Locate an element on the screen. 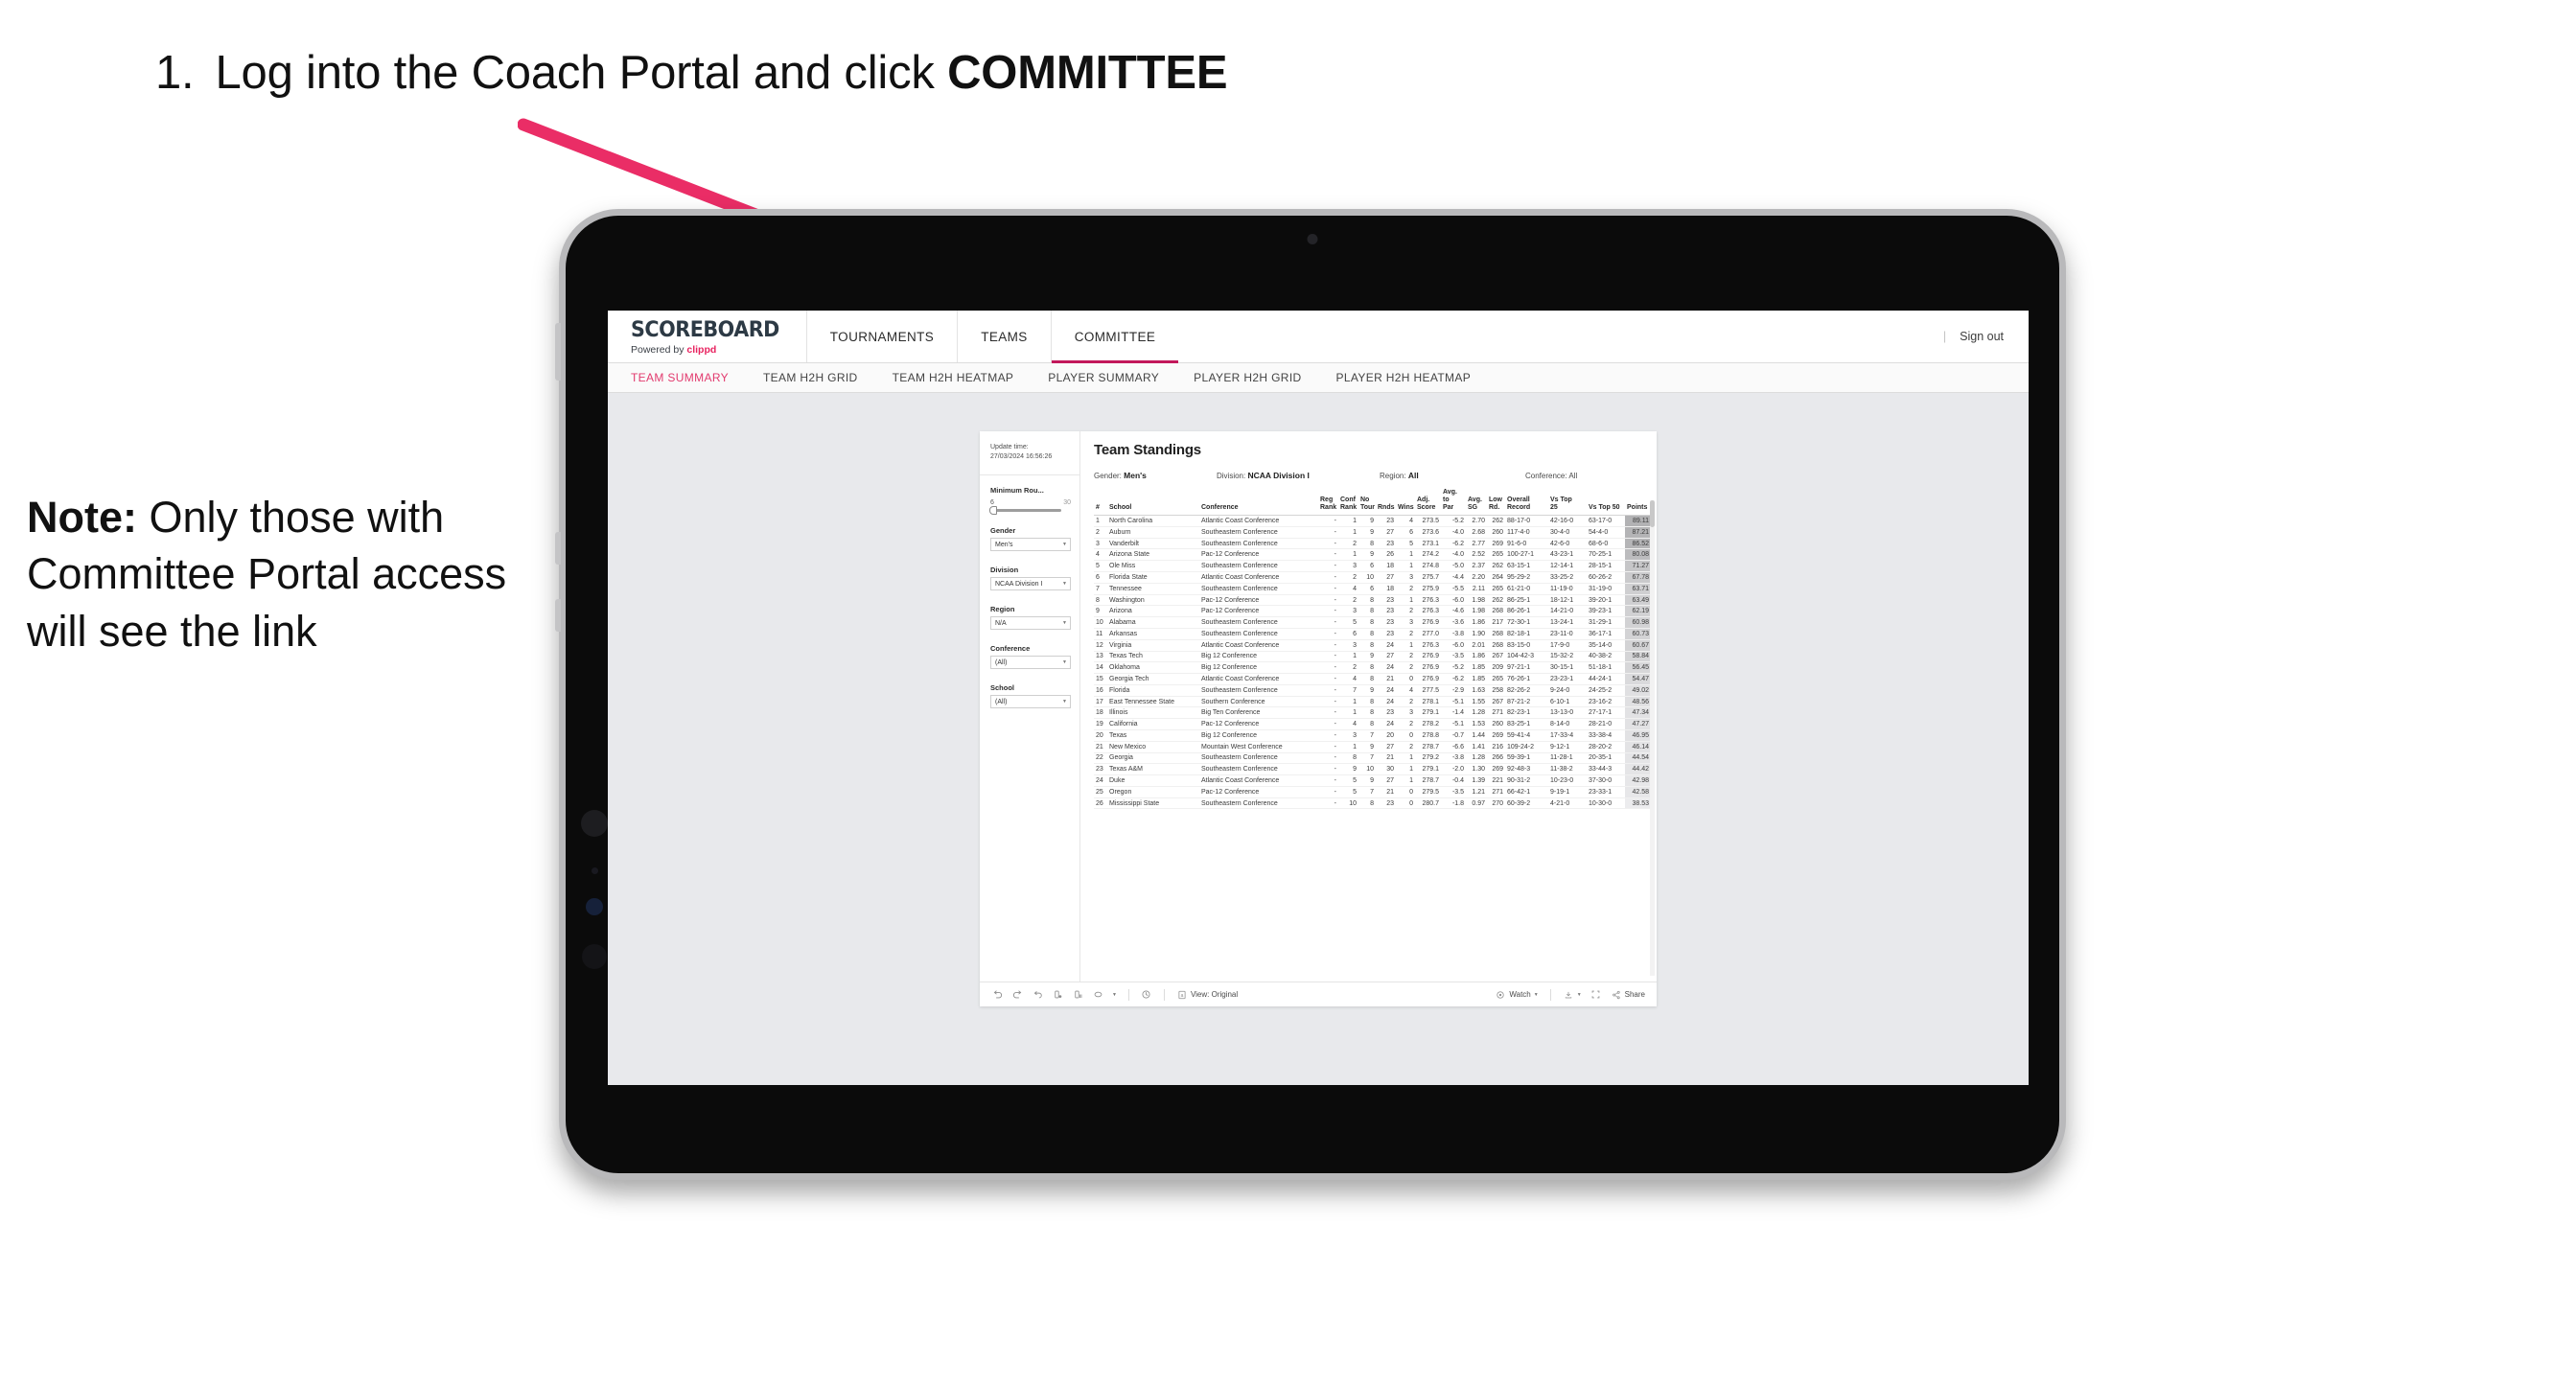 The height and width of the screenshot is (1386, 2576). table-cell: 23 is located at coordinates (1386, 634).